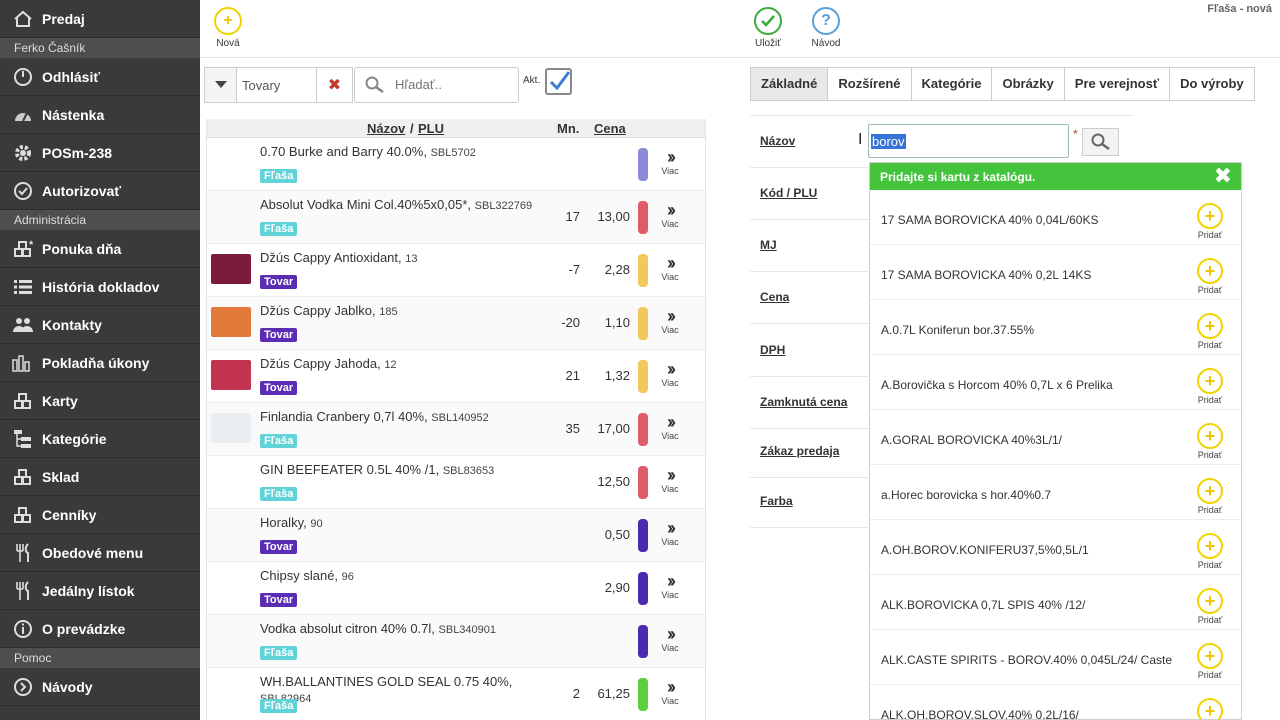 The image size is (1280, 720). What do you see at coordinates (1055, 217) in the screenshot?
I see `catalog-item: 17 SAMA BOROVICKA 40% 0,04L/60KS + Pridať` at bounding box center [1055, 217].